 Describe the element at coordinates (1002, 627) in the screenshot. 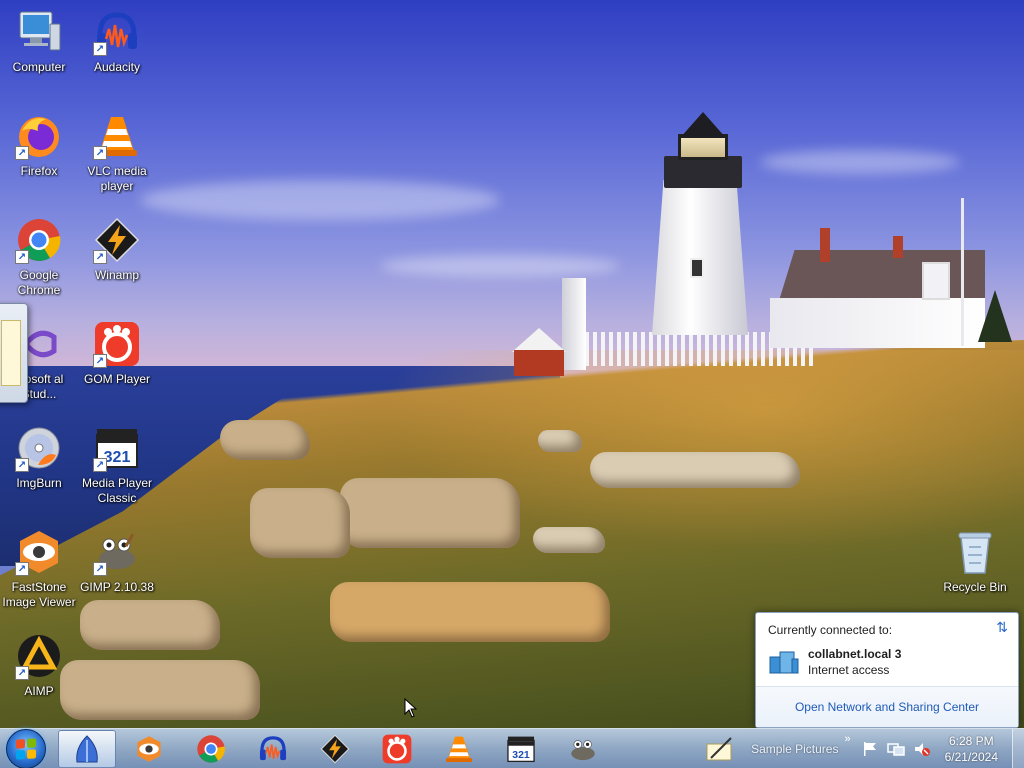

I see `refresh-icon: ⇅` at that location.